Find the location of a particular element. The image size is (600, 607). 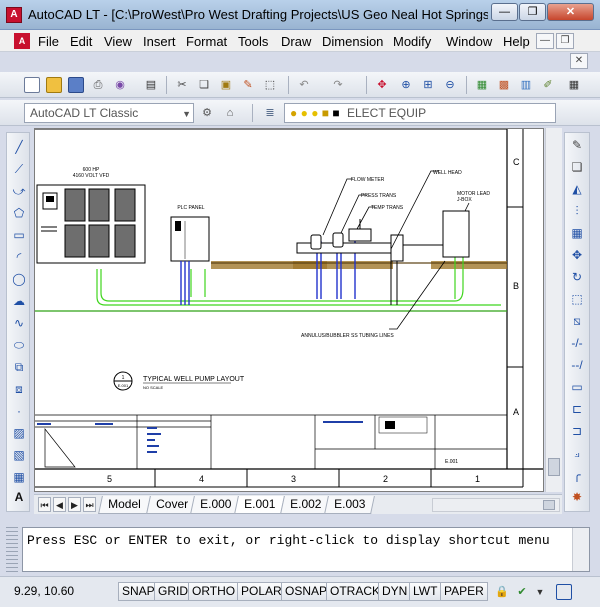

menu-draw: Draw is located at coordinates (296, 41).